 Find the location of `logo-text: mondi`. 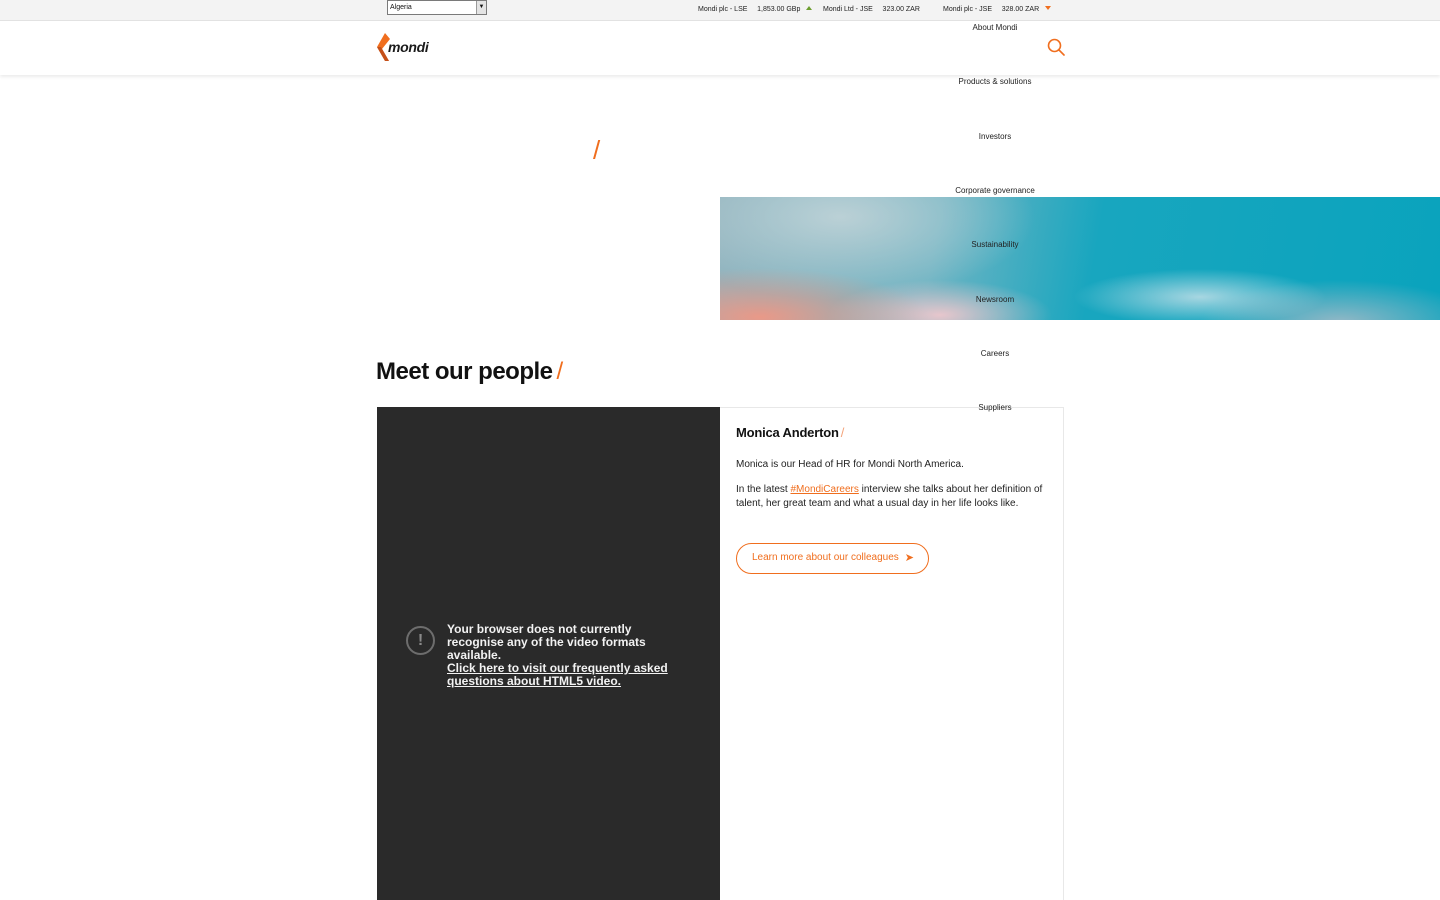

logo-text: mondi is located at coordinates (408, 47).